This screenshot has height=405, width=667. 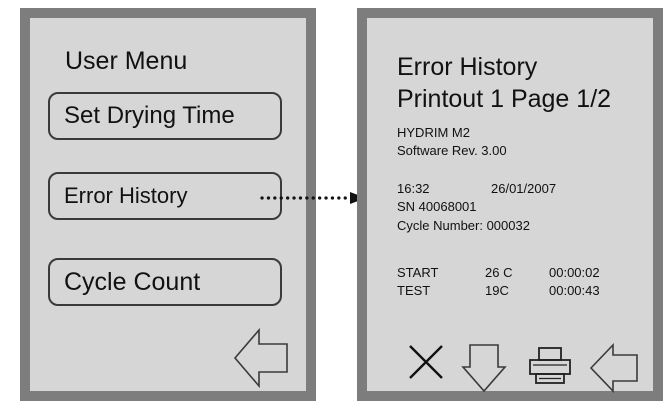 I want to click on log-temperature: 26 C, so click(x=499, y=272).